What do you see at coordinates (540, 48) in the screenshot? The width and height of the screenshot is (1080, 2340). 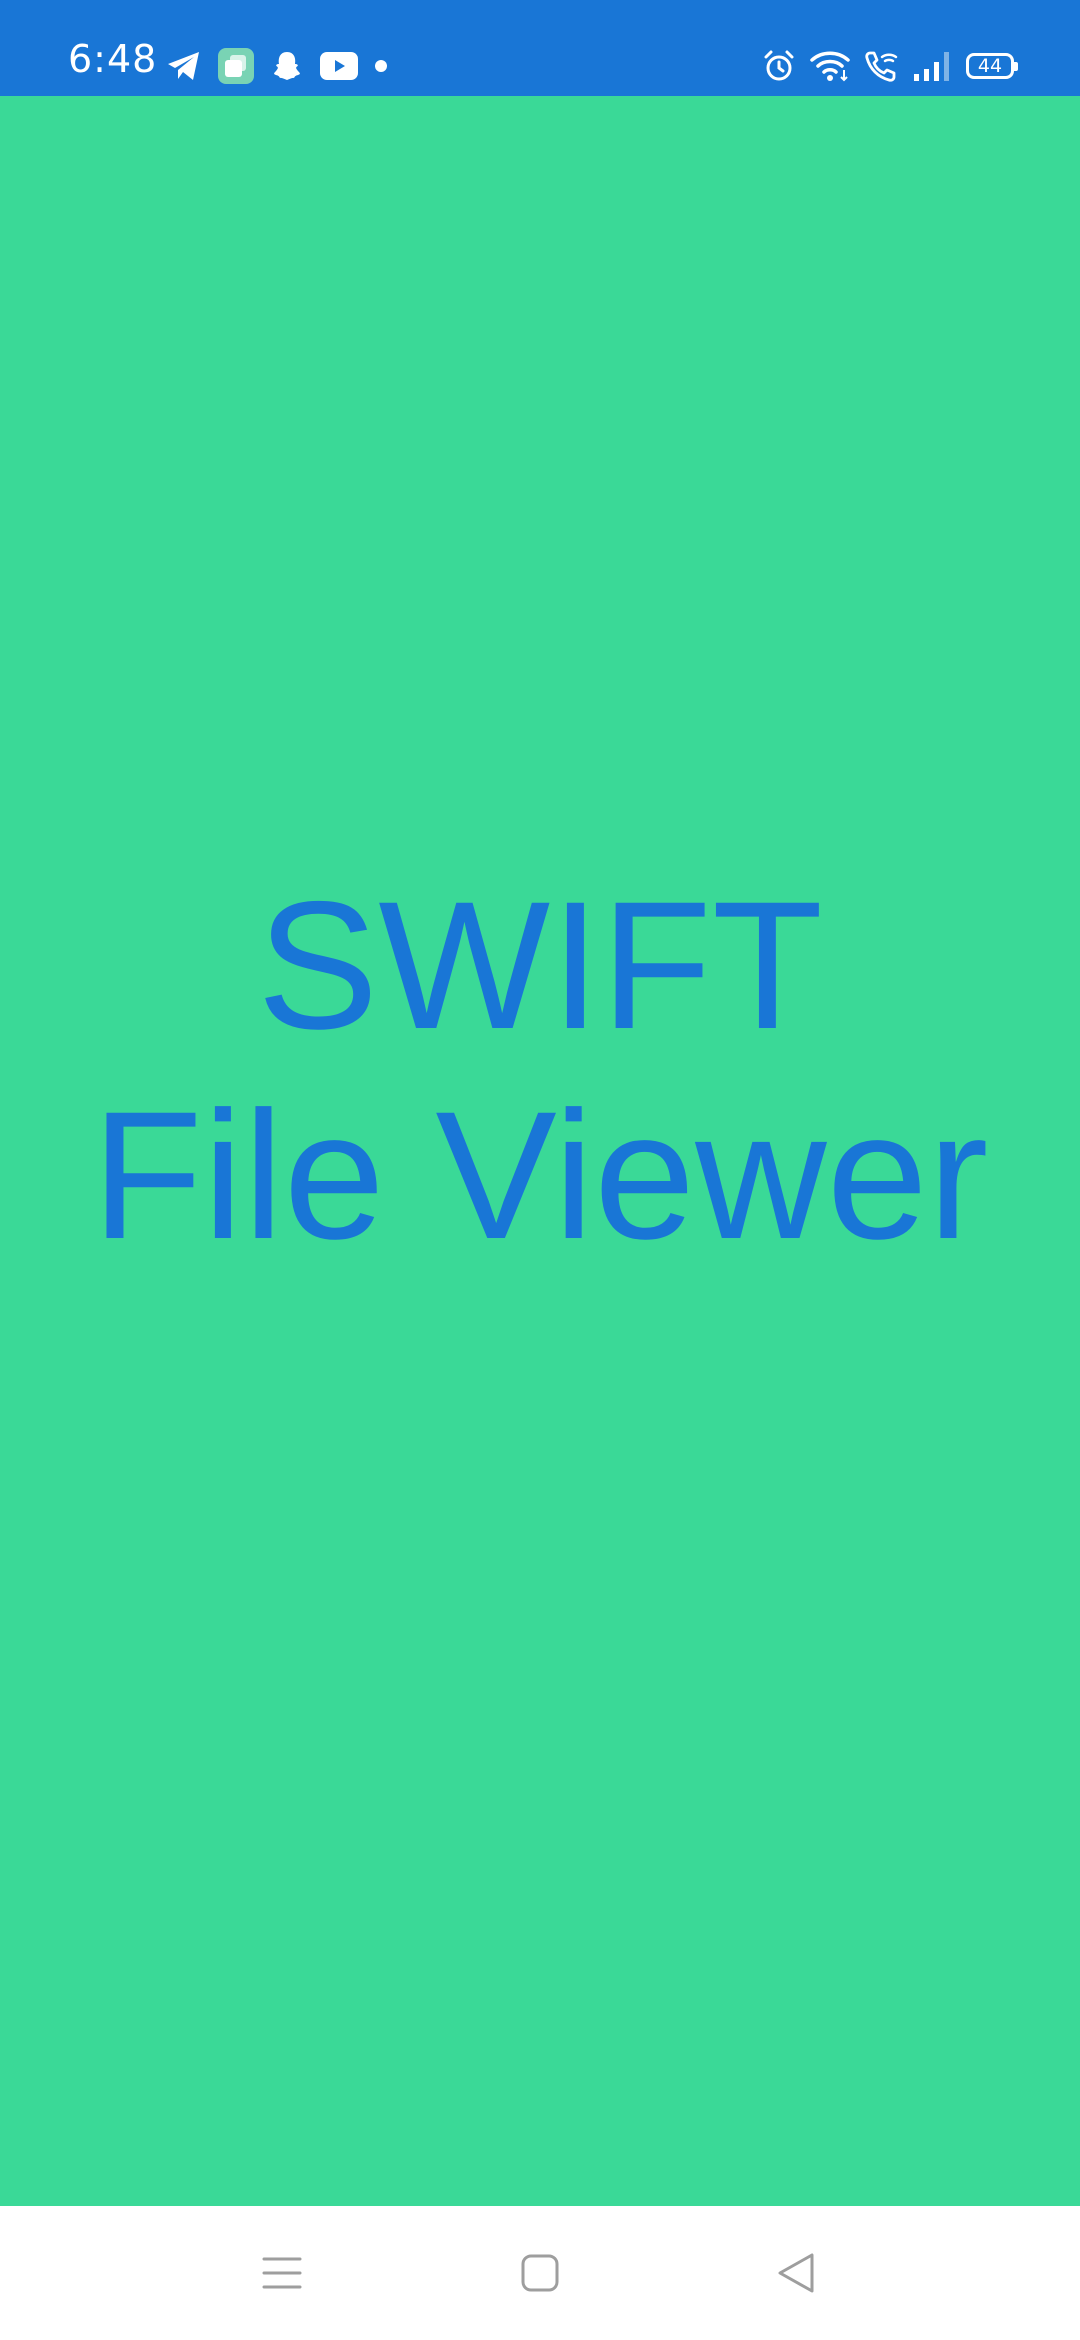 I see `status-bar: 6:48 44` at bounding box center [540, 48].